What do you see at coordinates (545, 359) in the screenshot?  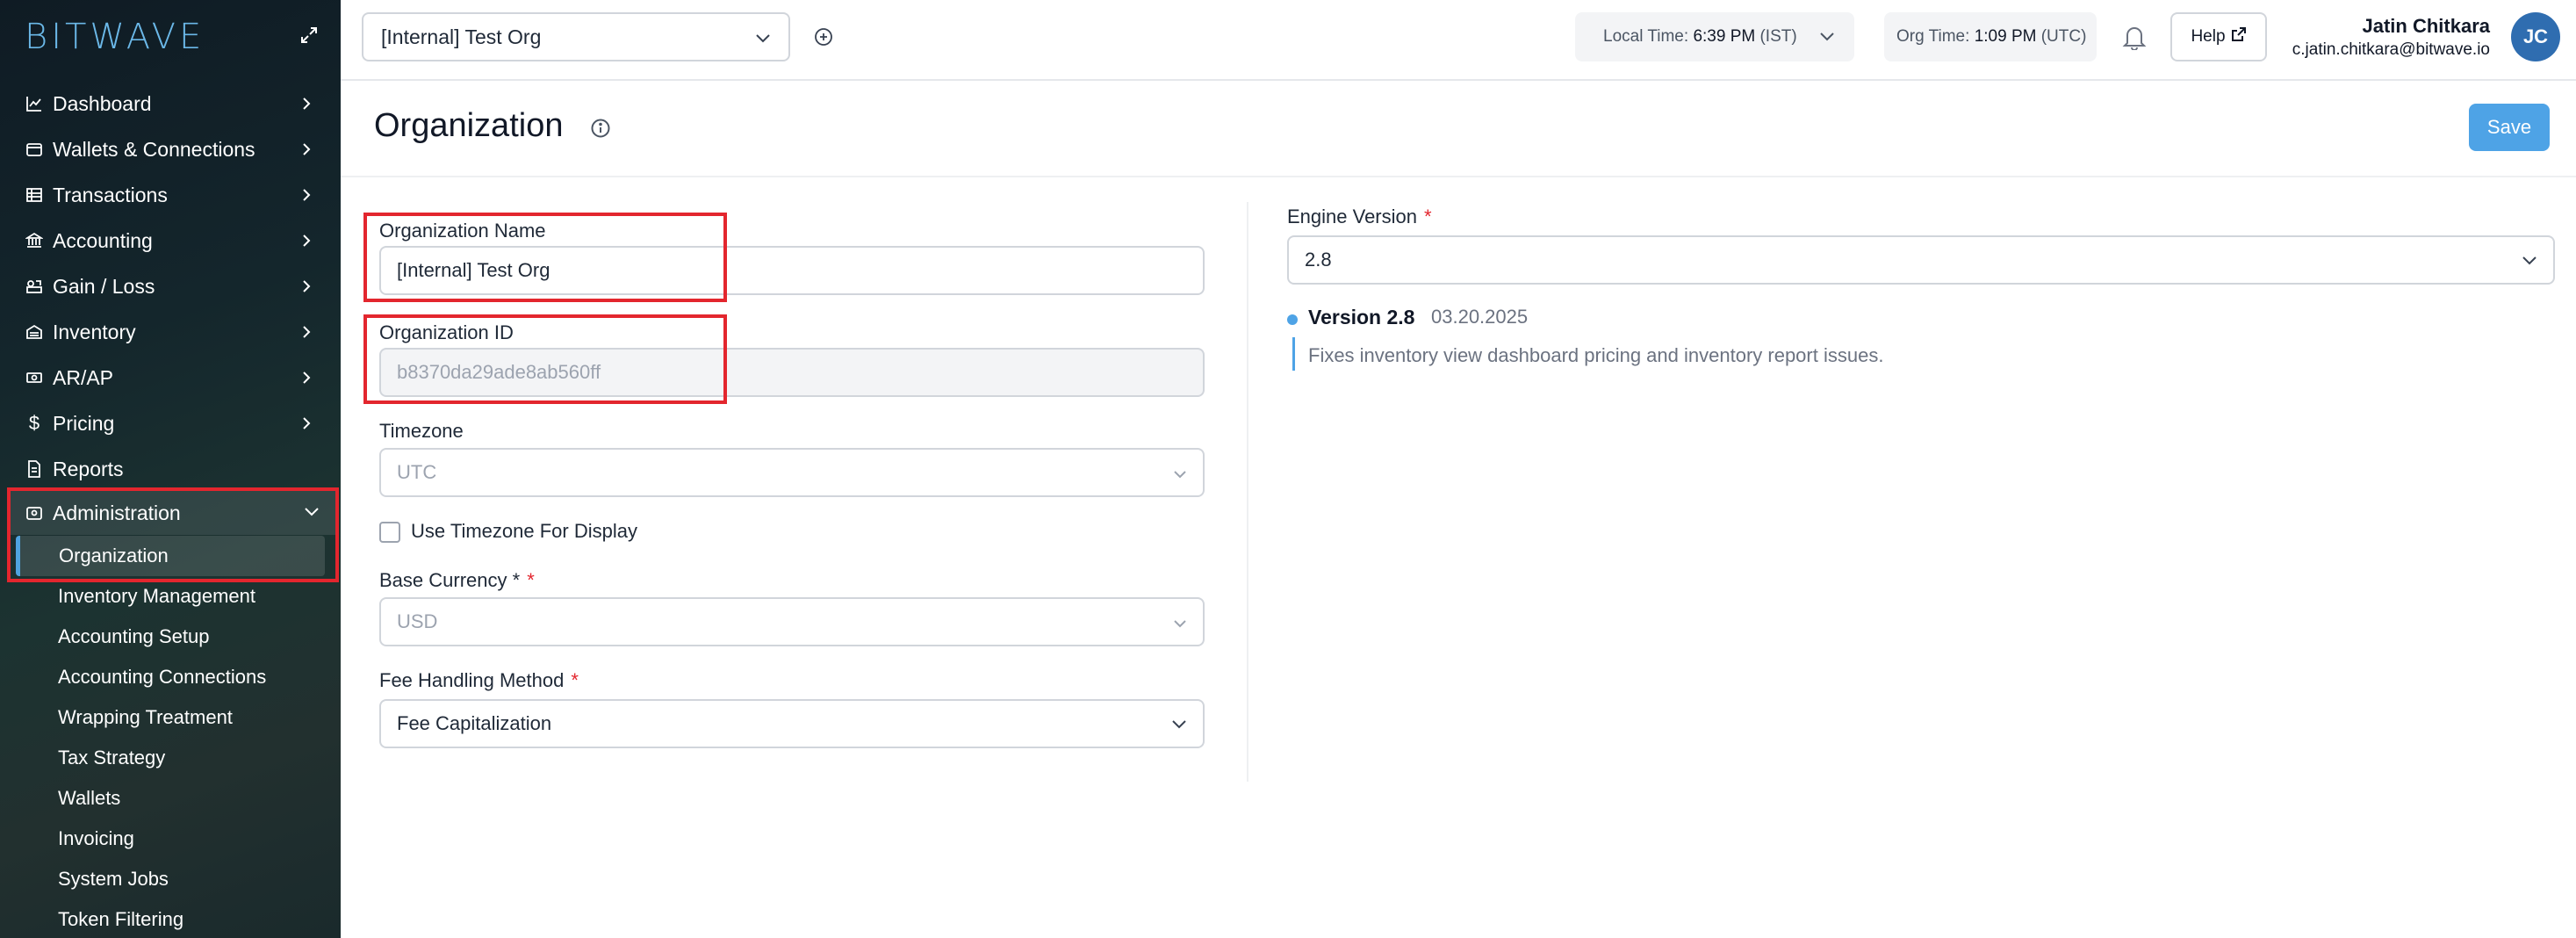 I see `highlight-box-org-id` at bounding box center [545, 359].